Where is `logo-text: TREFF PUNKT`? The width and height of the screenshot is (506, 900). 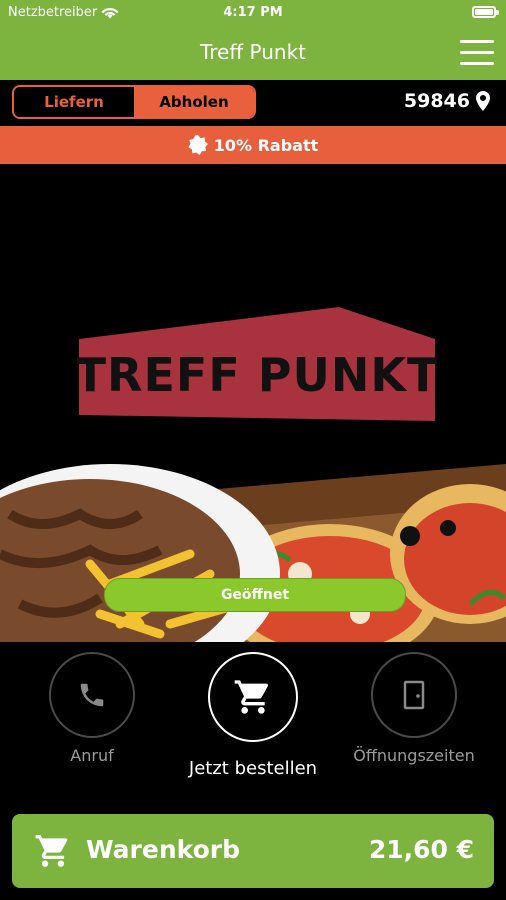 logo-text: TREFF PUNKT is located at coordinates (257, 375).